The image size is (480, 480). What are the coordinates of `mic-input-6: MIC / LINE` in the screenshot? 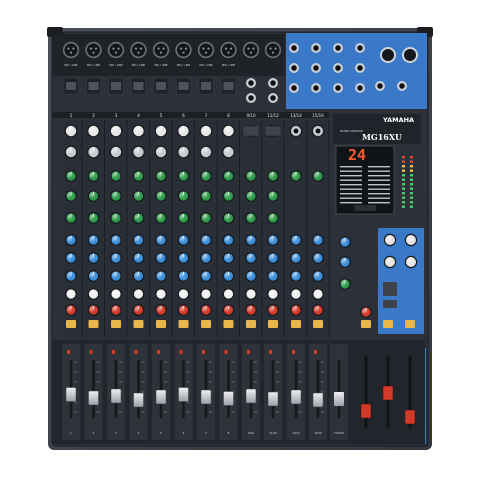 It's located at (183, 54).